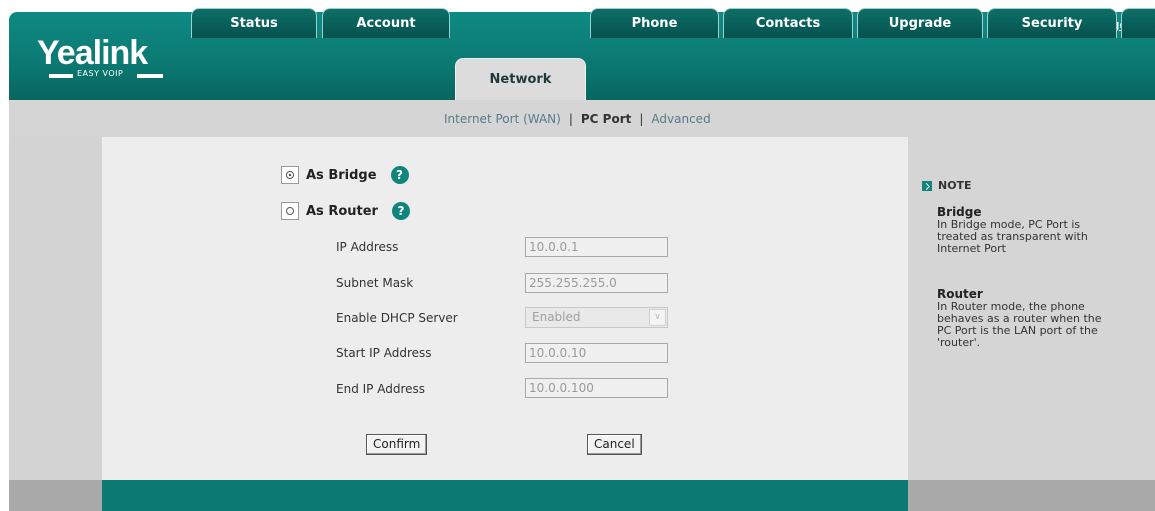 This screenshot has width=1155, height=511. Describe the element at coordinates (399, 175) in the screenshot. I see `bridge-help-icon: ?` at that location.